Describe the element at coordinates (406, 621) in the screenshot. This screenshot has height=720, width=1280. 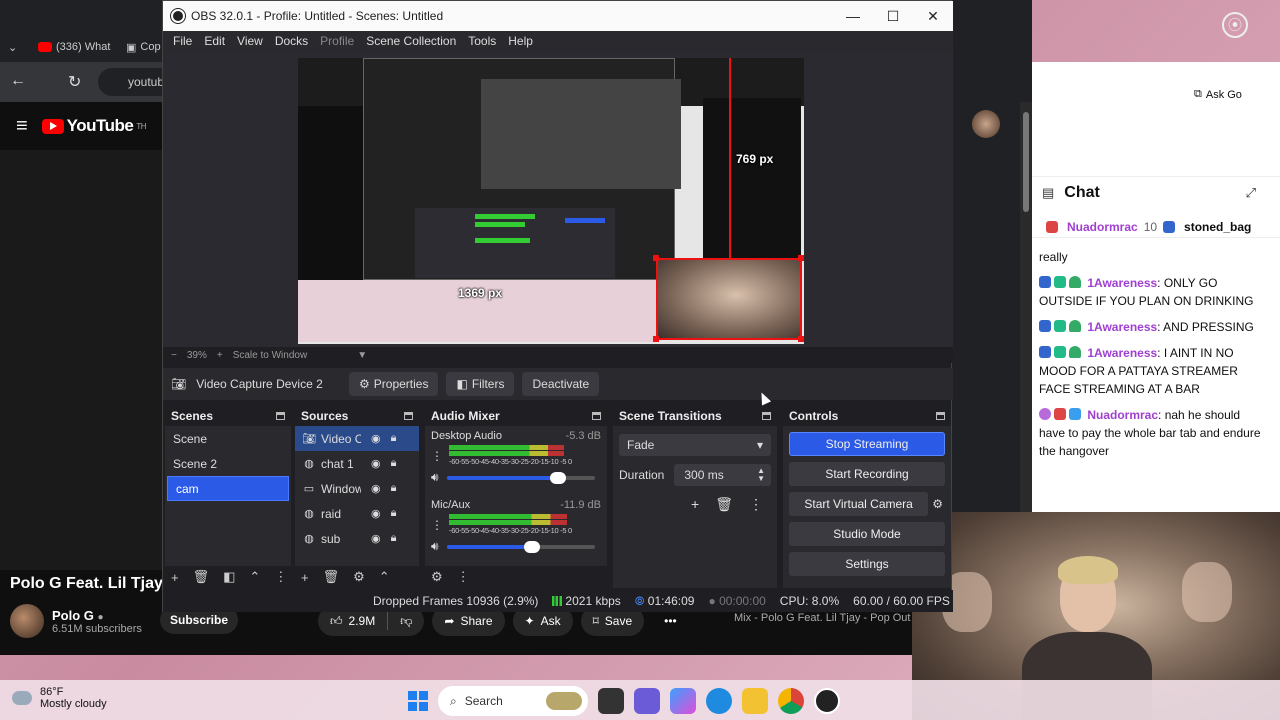
I see `thumbs-down-icon: 👎︎` at that location.